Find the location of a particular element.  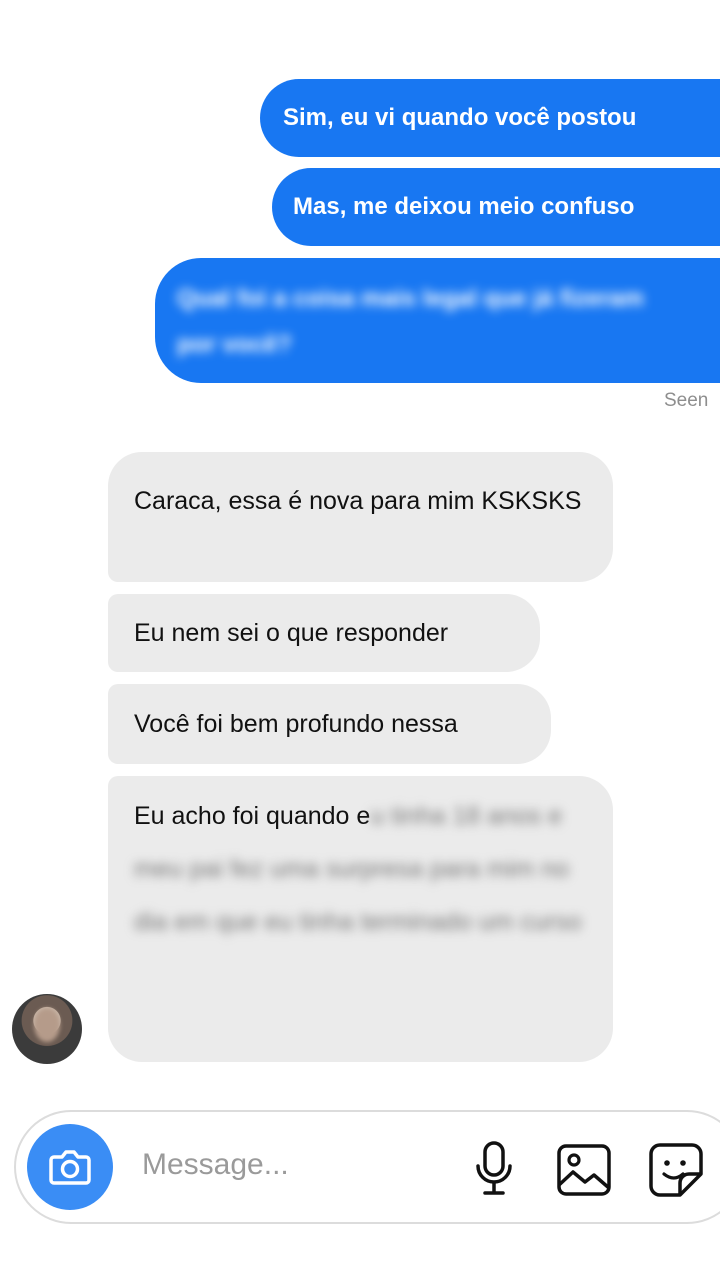

received-message-text: Você foi bem profundo nessa is located at coordinates (296, 723).